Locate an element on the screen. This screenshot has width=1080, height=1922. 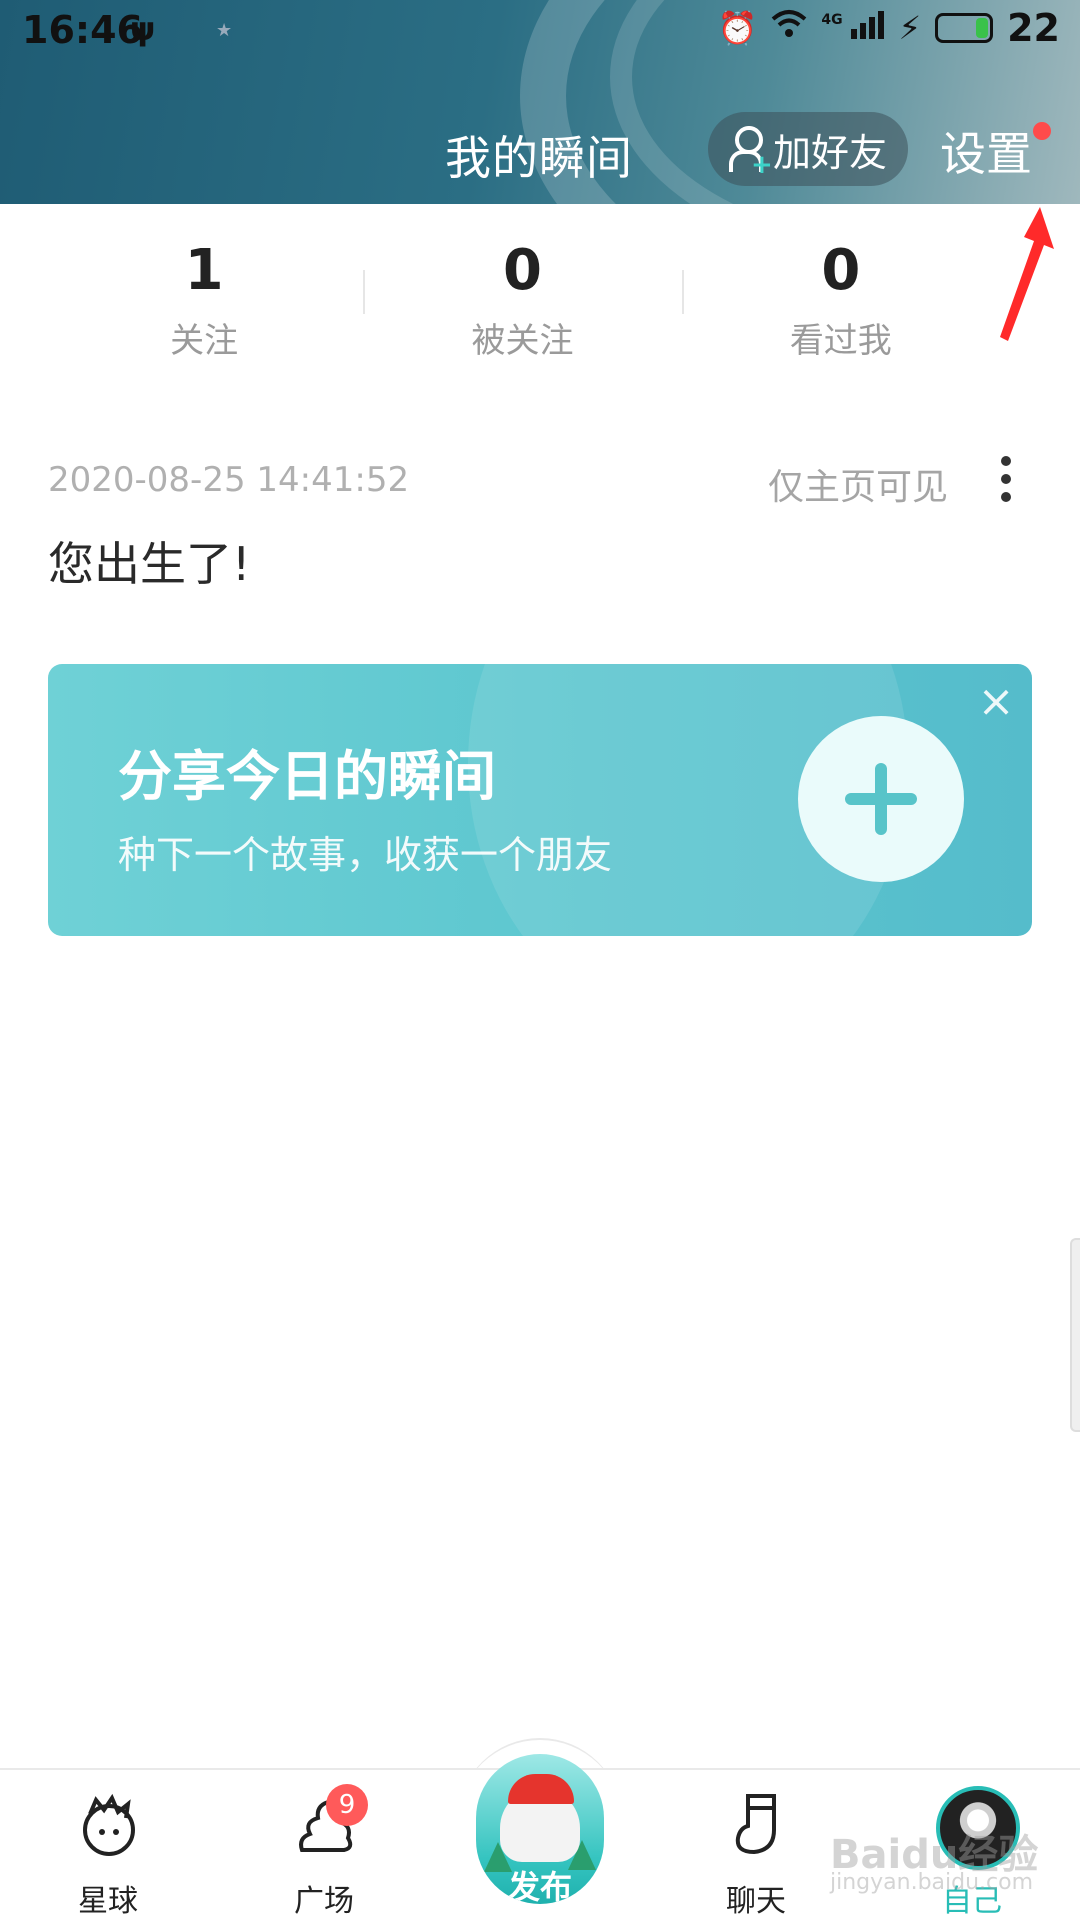
post-timestamp: 2020-08-25 14:41:52 is located at coordinates (229, 480).